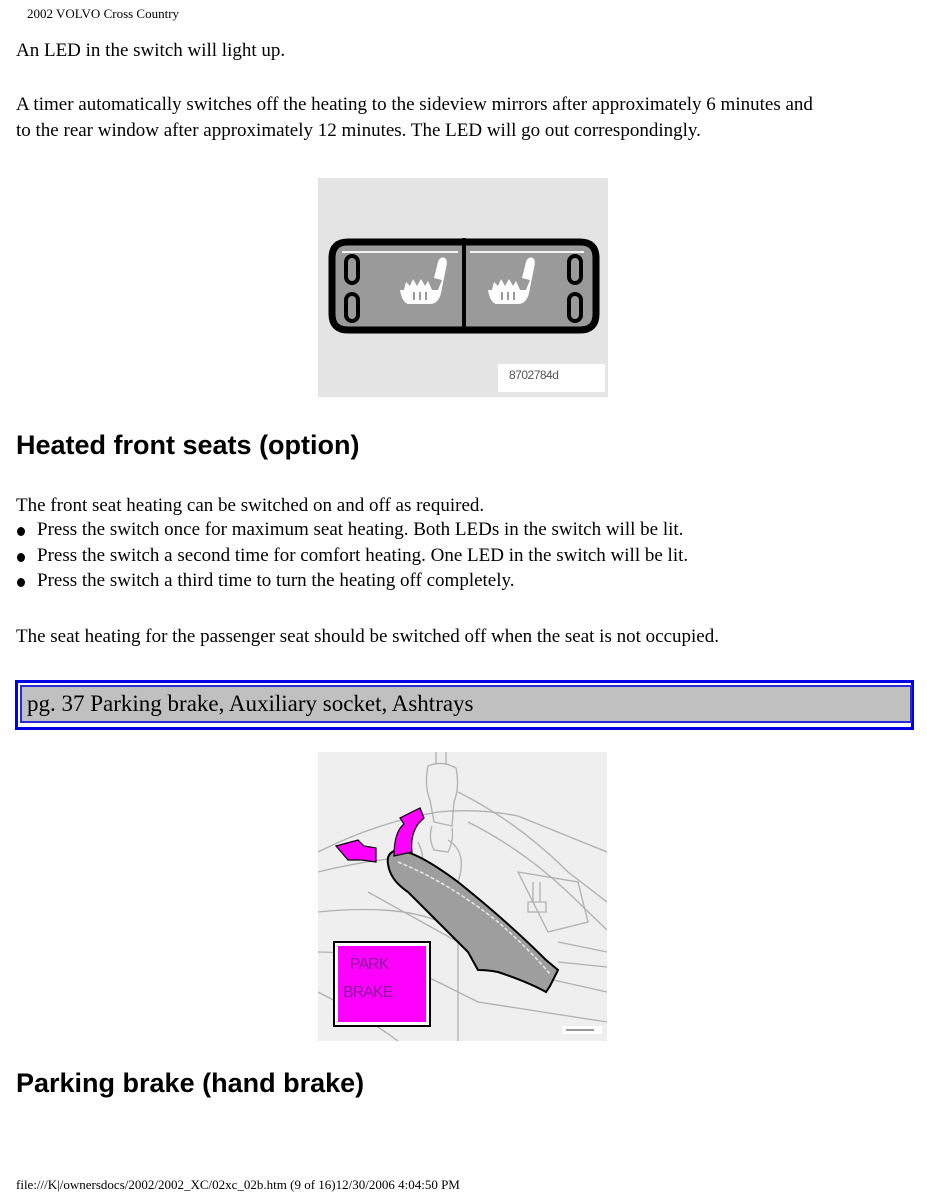 The image size is (927, 1200). I want to click on parking-brake-heading: Parking brake (hand brake), so click(190, 1083).